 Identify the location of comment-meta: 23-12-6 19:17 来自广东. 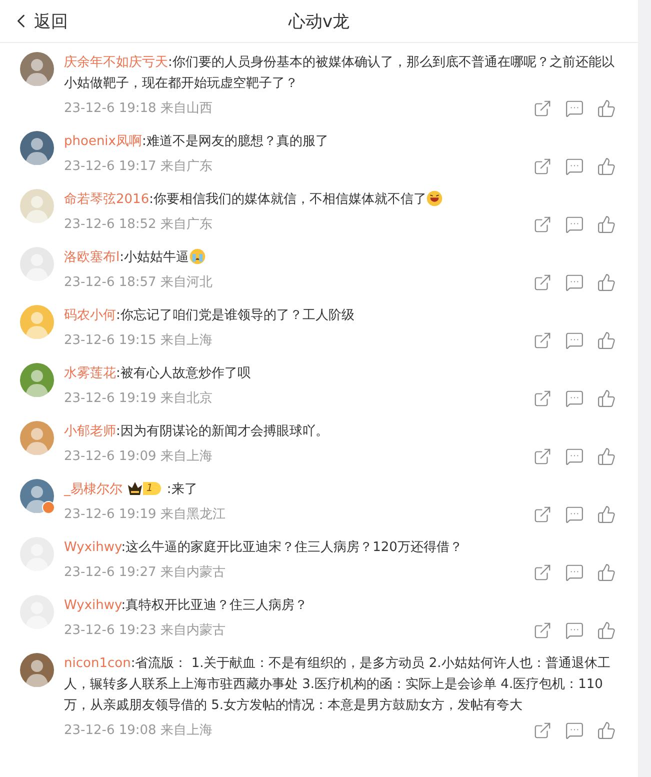
(139, 166).